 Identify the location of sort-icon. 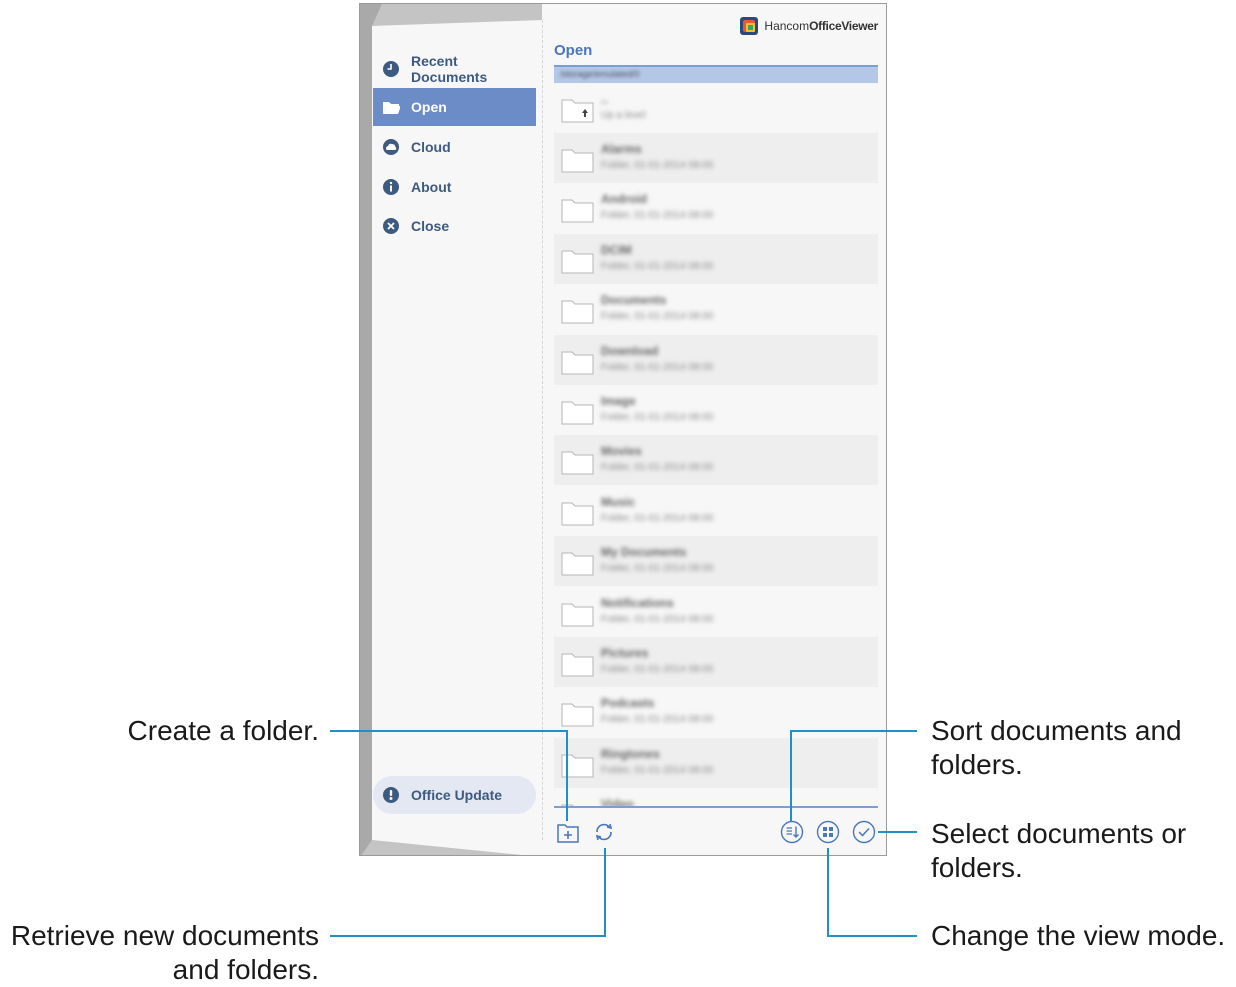
(792, 832).